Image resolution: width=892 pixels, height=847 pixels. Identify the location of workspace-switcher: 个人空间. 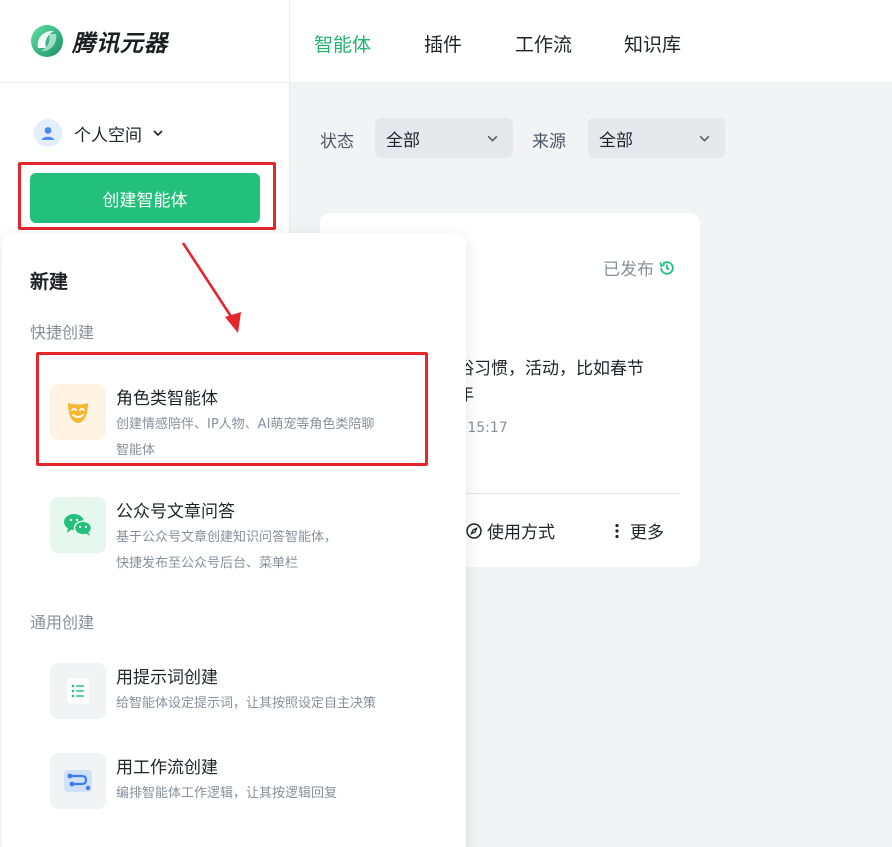
(99, 133).